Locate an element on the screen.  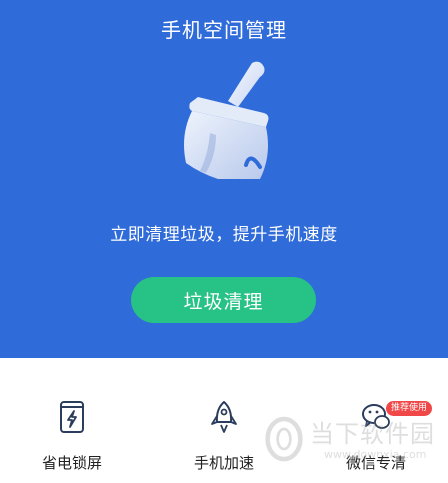
tool-label: 省电锁屏 is located at coordinates (71, 463).